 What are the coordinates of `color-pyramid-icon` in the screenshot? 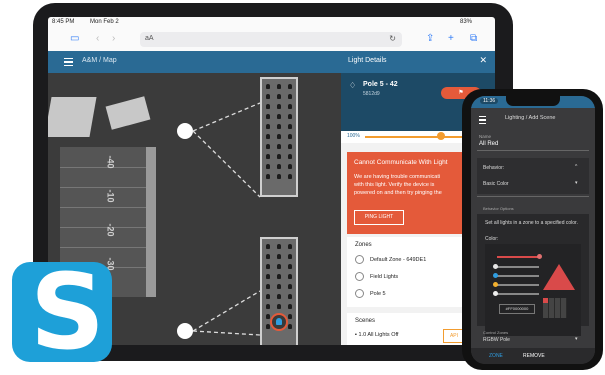 It's located at (559, 277).